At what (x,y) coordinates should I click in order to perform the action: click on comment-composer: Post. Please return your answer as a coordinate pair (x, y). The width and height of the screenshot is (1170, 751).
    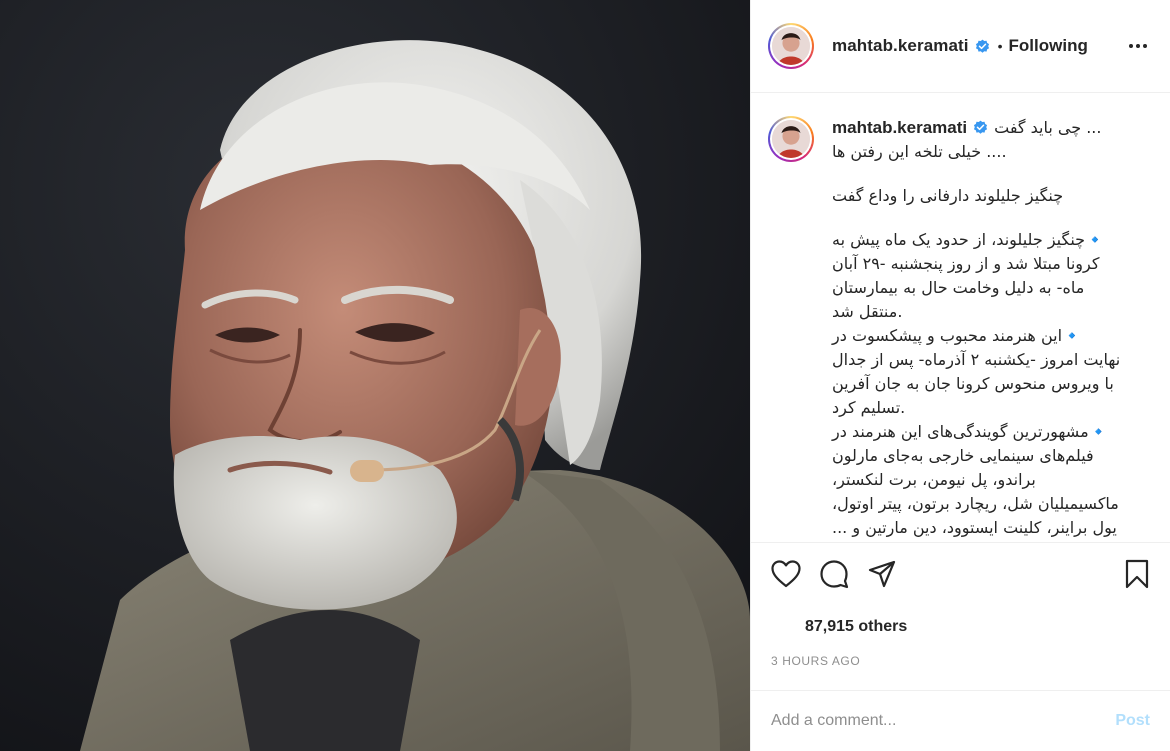
    Looking at the image, I should click on (960, 720).